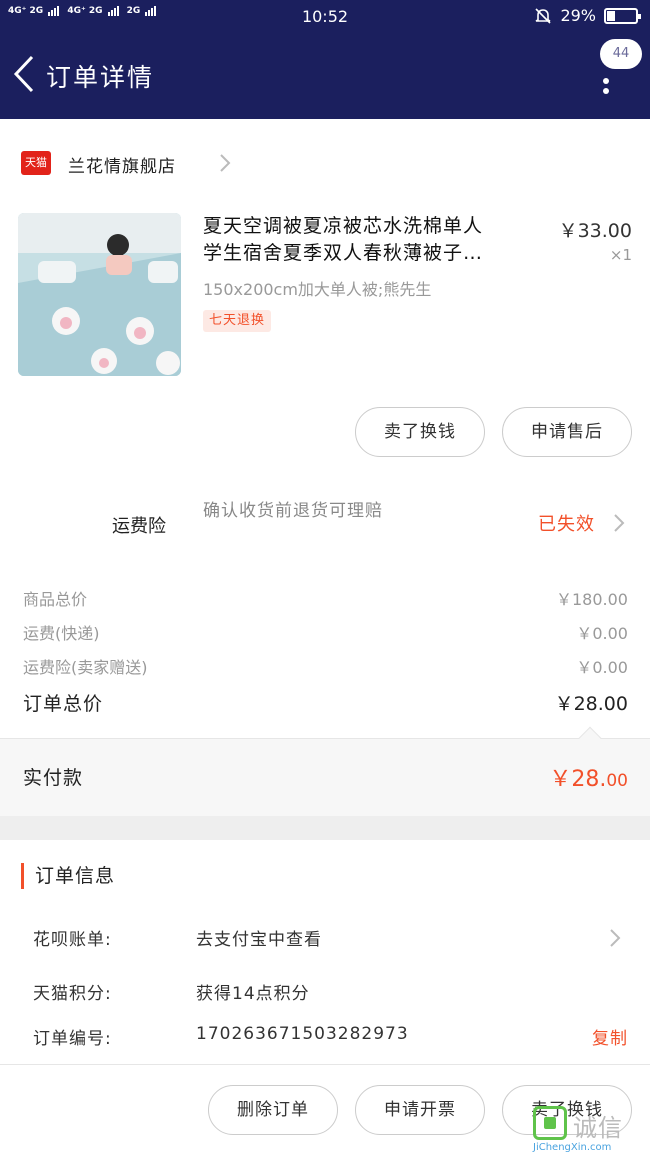 Image resolution: width=650 pixels, height=1155 pixels. What do you see at coordinates (325, 771) in the screenshot?
I see `actual-paid-row: 实付款 ￥28.00` at bounding box center [325, 771].